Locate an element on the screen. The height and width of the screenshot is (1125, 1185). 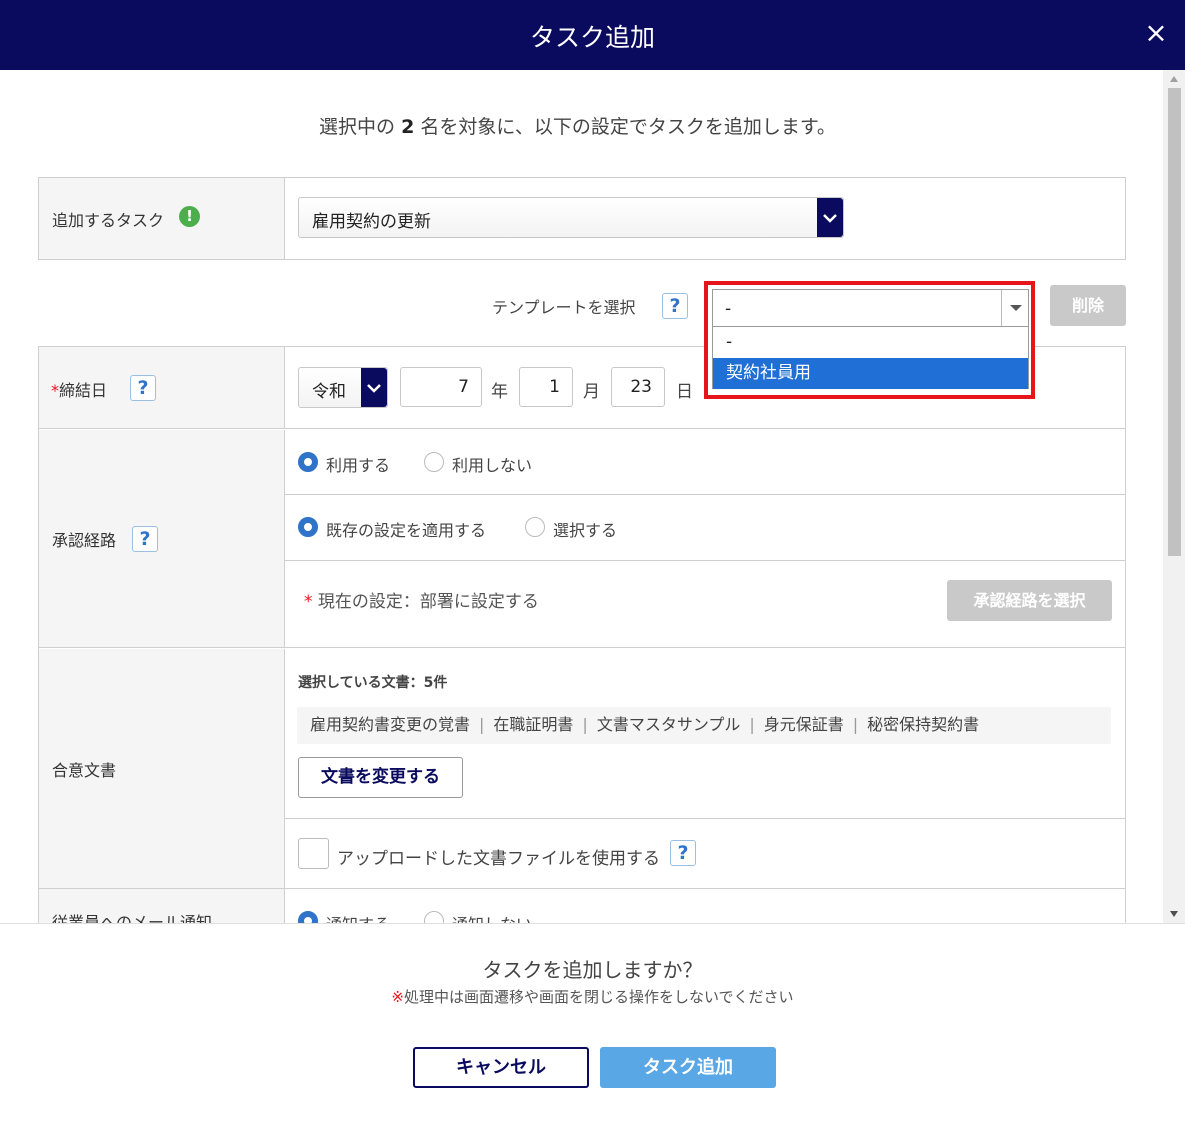
template-option: - is located at coordinates (870, 342).